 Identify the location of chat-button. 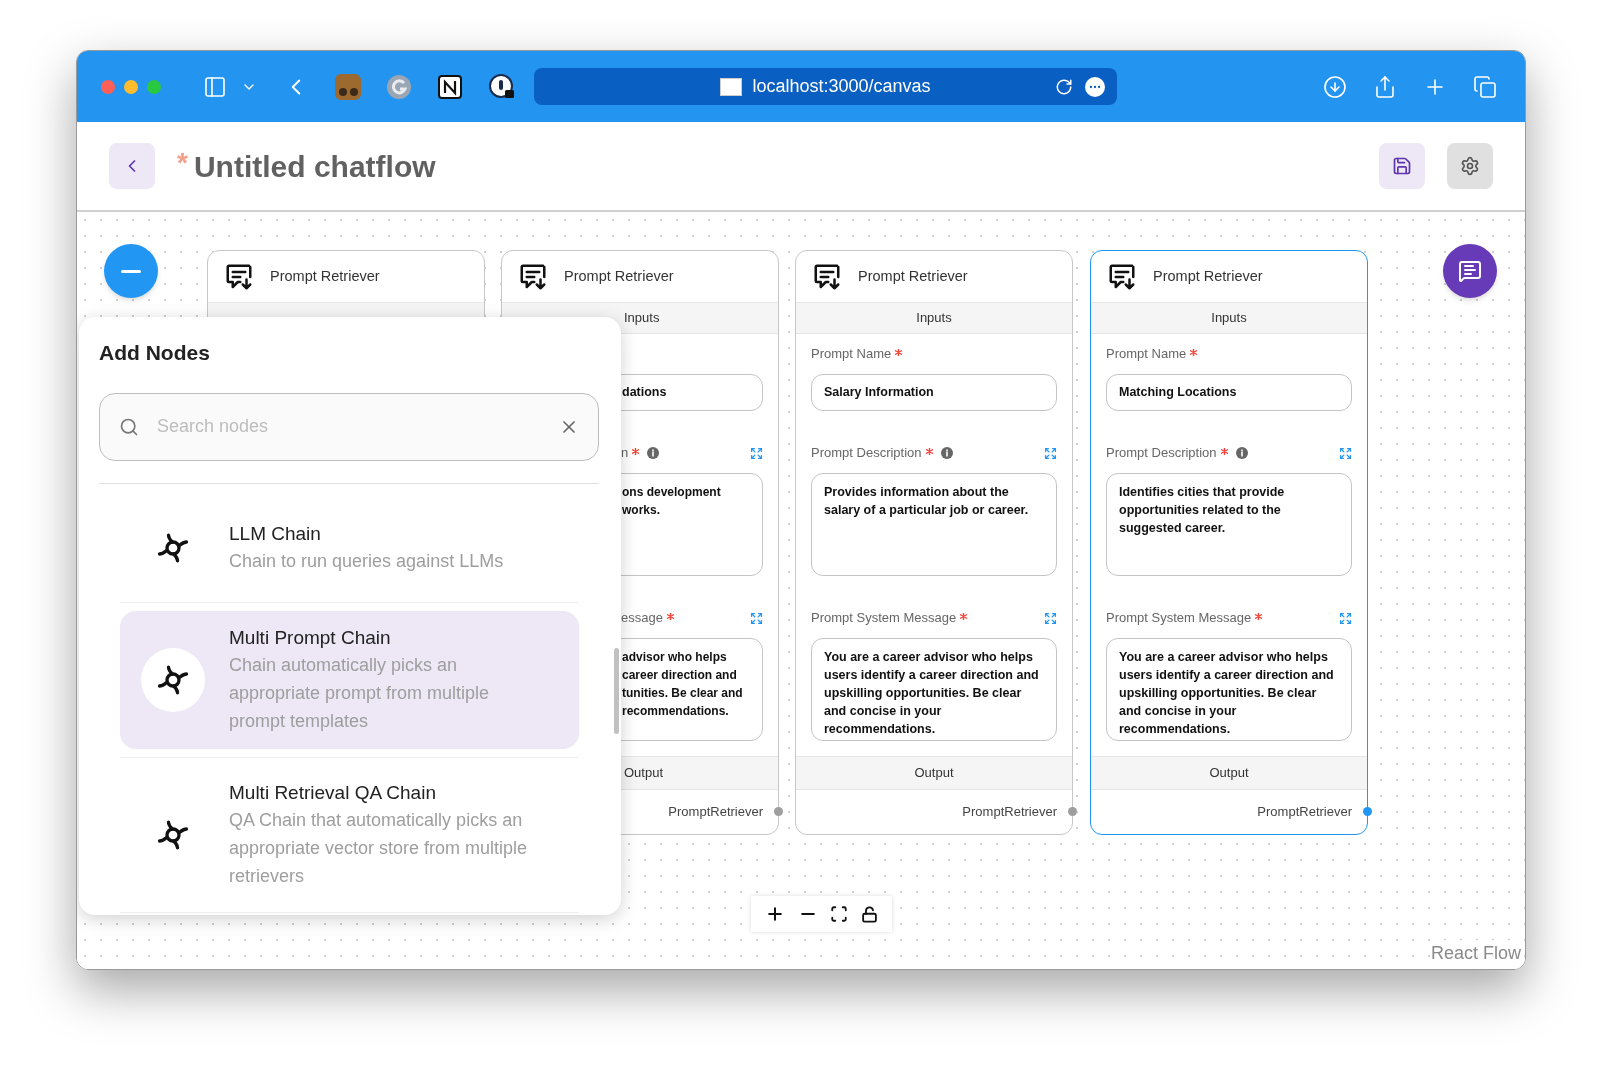
(1470, 271).